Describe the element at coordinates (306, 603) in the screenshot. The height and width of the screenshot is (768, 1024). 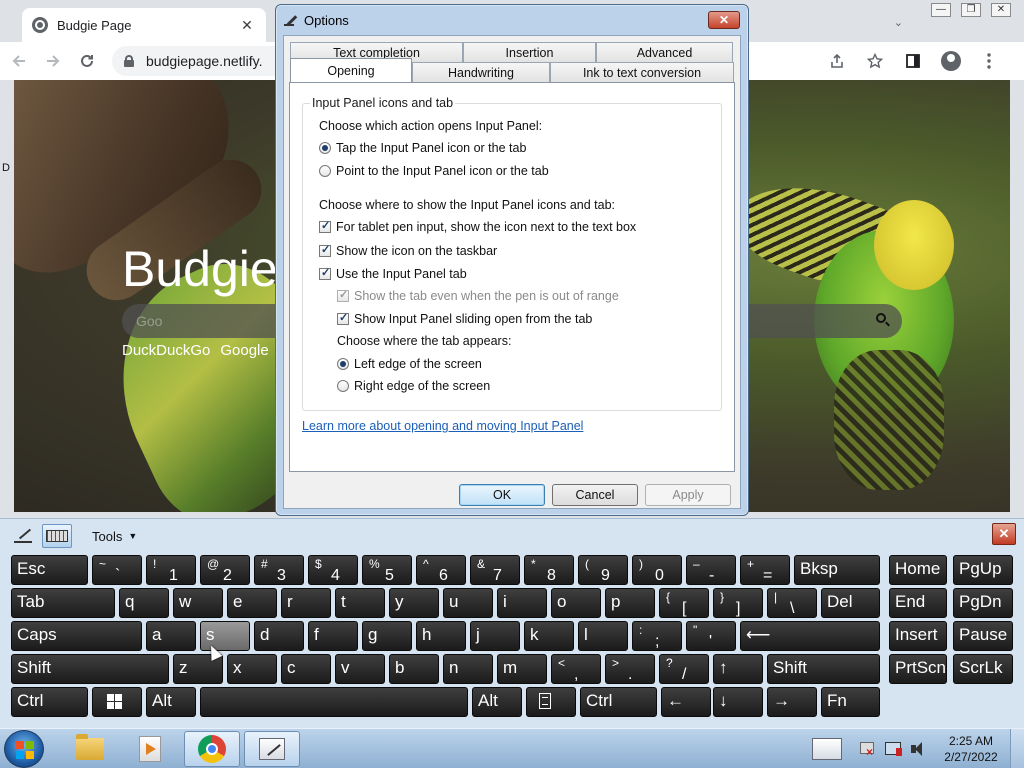
I see `key-r: r` at that location.